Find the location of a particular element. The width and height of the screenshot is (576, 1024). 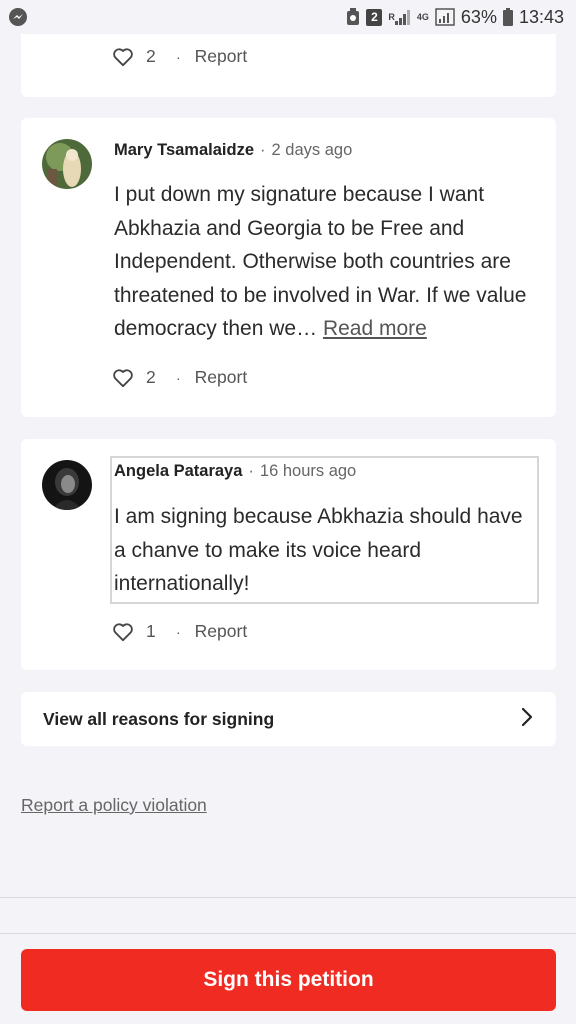

view-all-label: View all reasons for signing is located at coordinates (159, 718).